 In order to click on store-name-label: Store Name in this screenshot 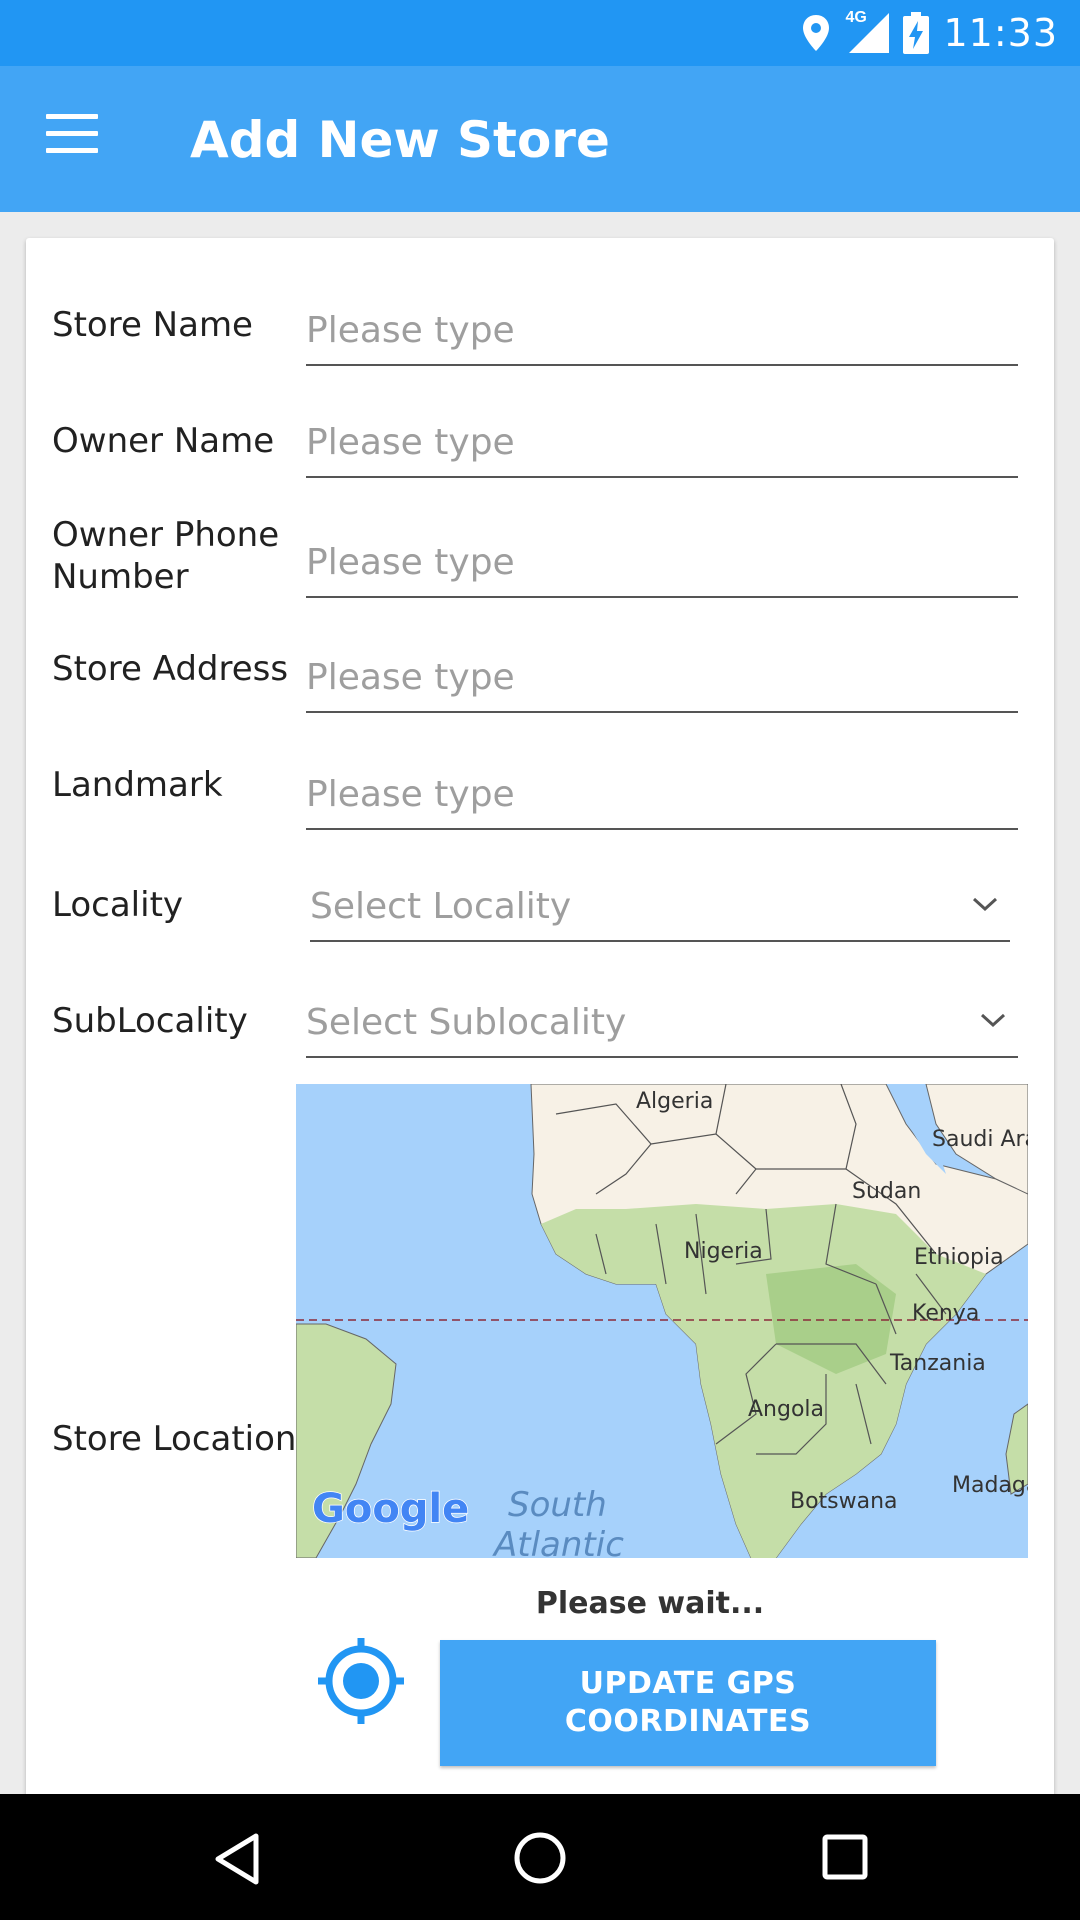, I will do `click(152, 325)`.